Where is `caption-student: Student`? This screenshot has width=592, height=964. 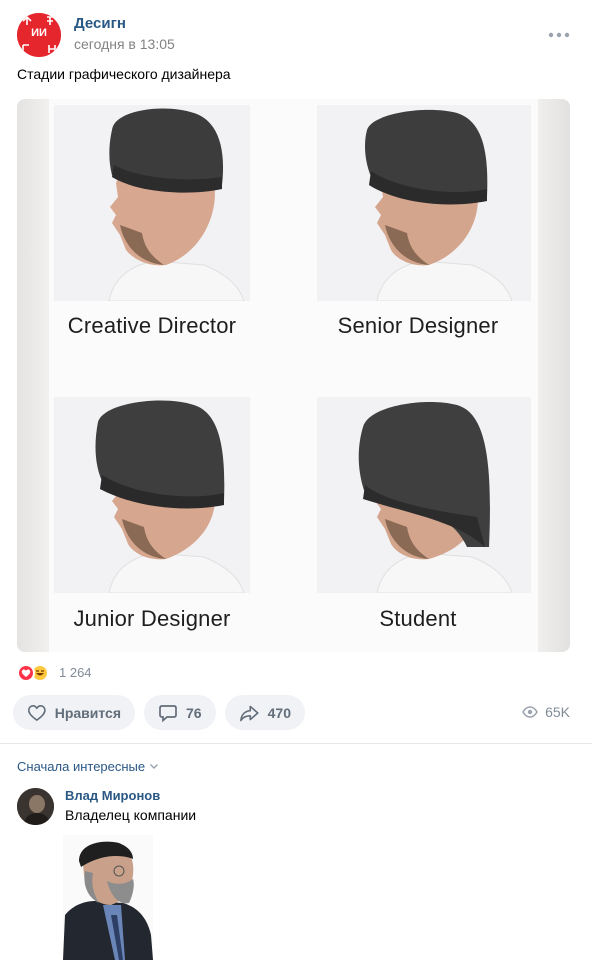
caption-student: Student is located at coordinates (418, 618).